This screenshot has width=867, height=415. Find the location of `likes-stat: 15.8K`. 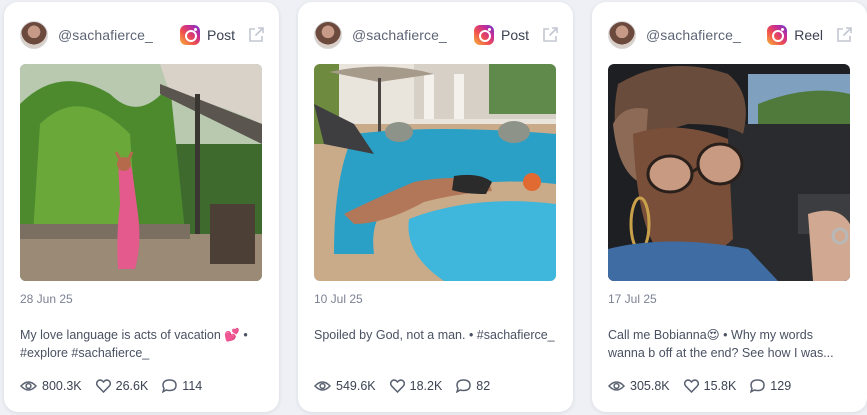

likes-stat: 15.8K is located at coordinates (710, 386).